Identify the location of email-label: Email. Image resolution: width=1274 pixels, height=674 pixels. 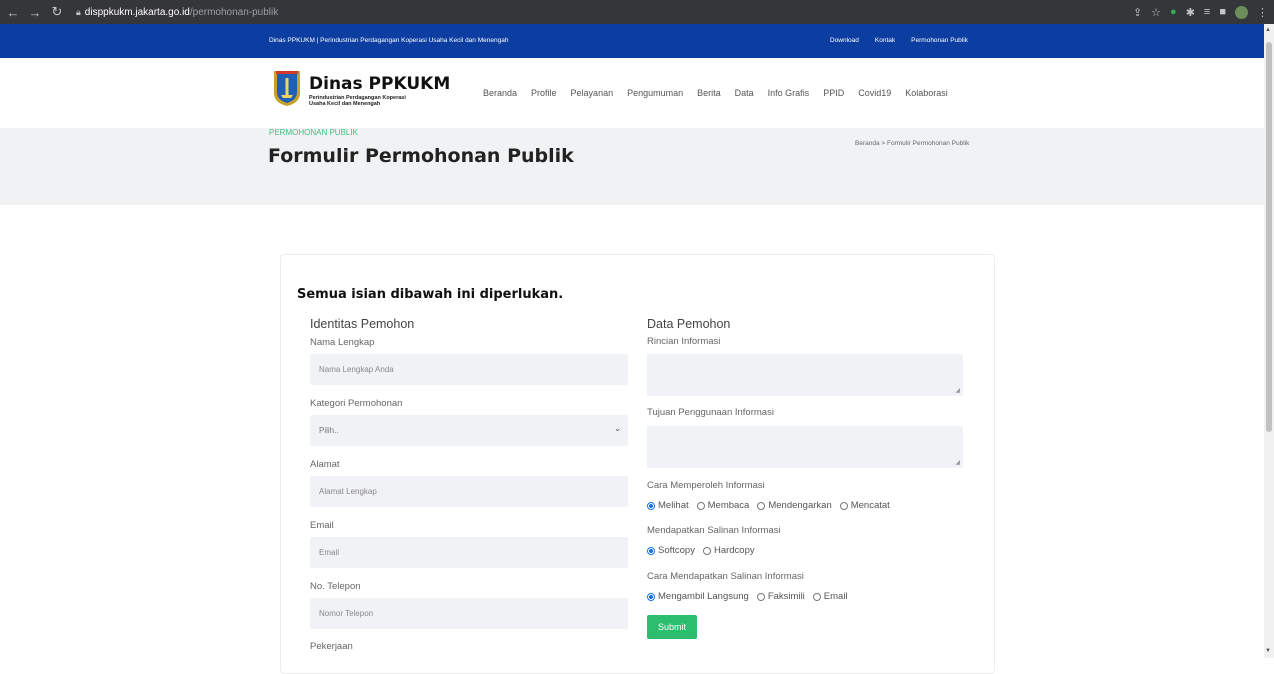
(322, 525).